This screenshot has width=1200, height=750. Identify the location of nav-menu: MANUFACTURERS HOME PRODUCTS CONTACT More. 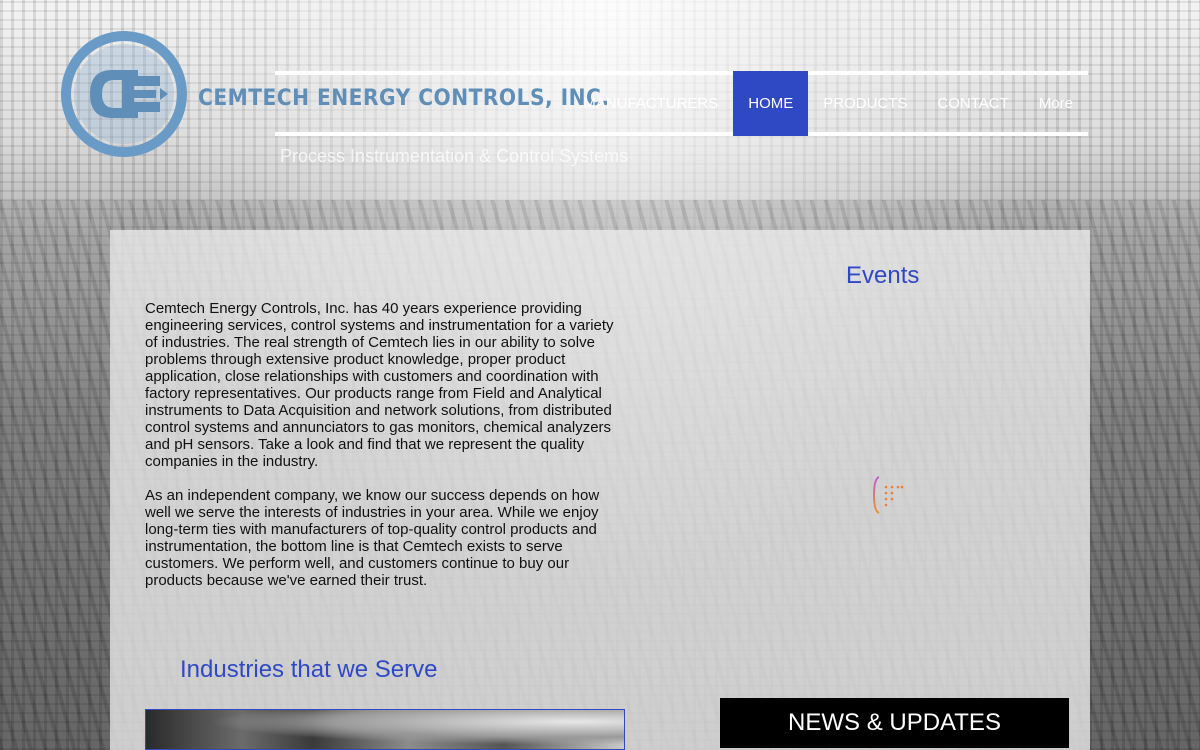
(828, 103).